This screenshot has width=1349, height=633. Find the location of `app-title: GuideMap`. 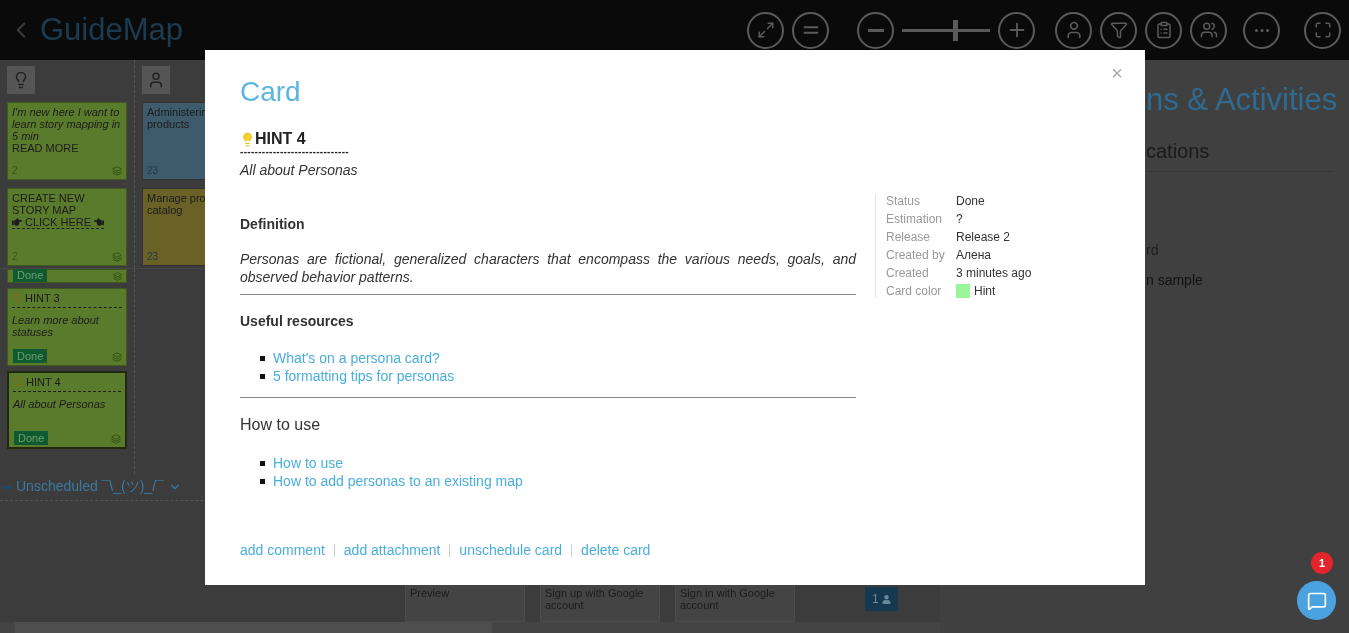

app-title: GuideMap is located at coordinates (112, 30).